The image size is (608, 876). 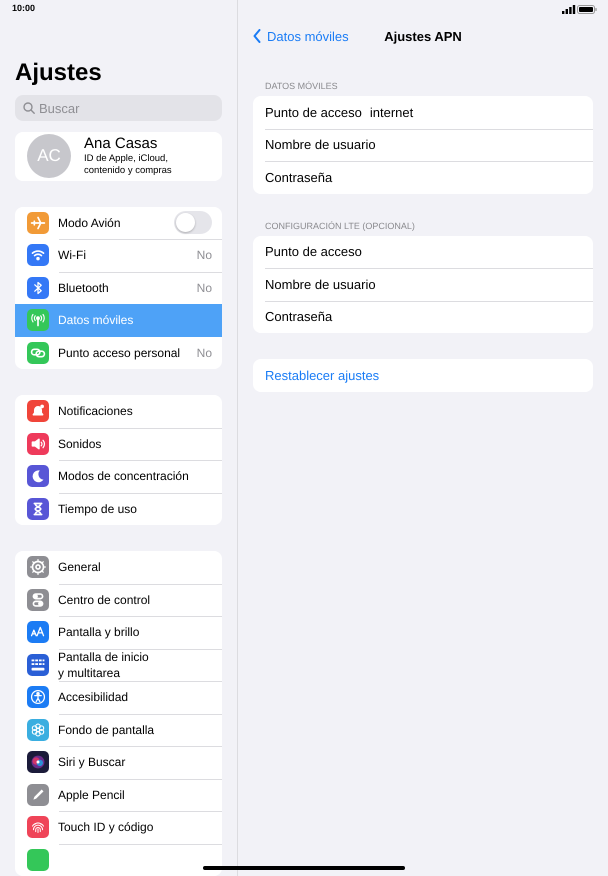 I want to click on settings-label: Pantalla de inicio y multitarea, so click(x=104, y=664).